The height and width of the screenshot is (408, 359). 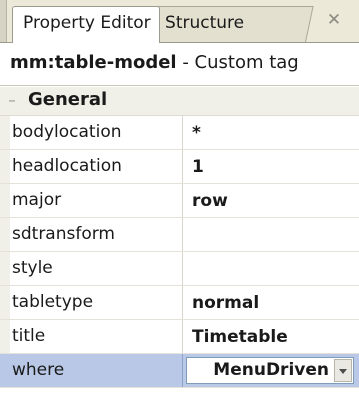 I want to click on tab-structure: Structure, so click(x=232, y=24).